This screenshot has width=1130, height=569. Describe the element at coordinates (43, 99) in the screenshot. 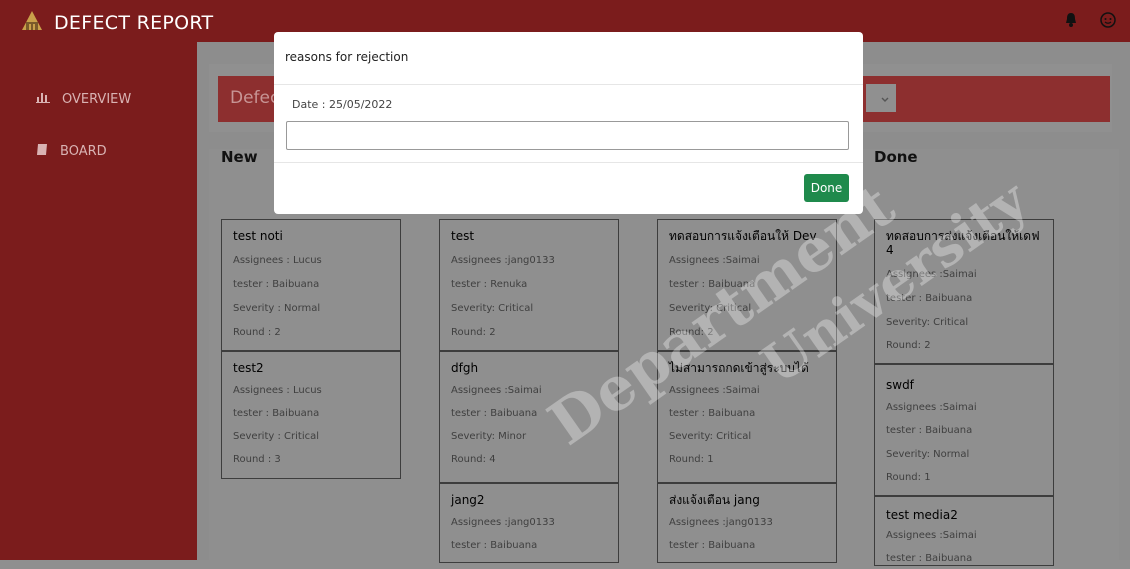

I see `bar-chart-icon` at that location.